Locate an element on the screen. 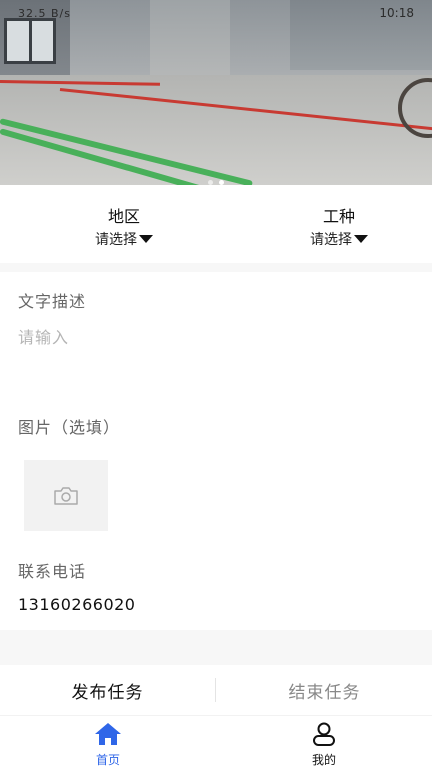 This screenshot has width=432, height=769. trade-filter-title: 工种 is located at coordinates (338, 216).